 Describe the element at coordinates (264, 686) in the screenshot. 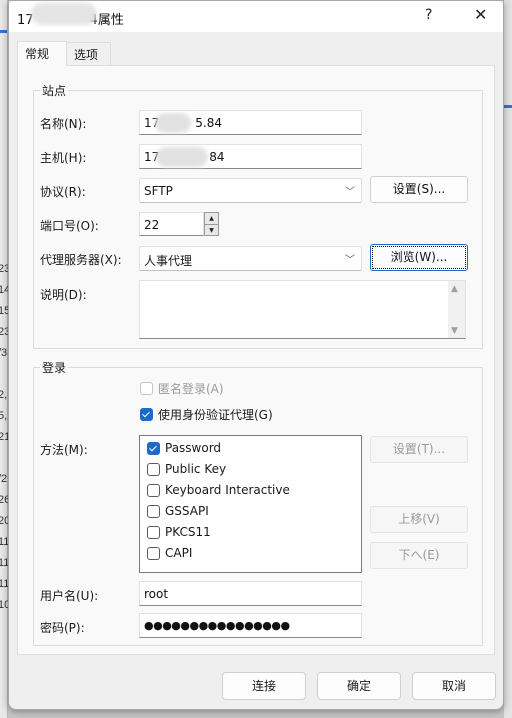

I see `connect-button: 连接` at that location.